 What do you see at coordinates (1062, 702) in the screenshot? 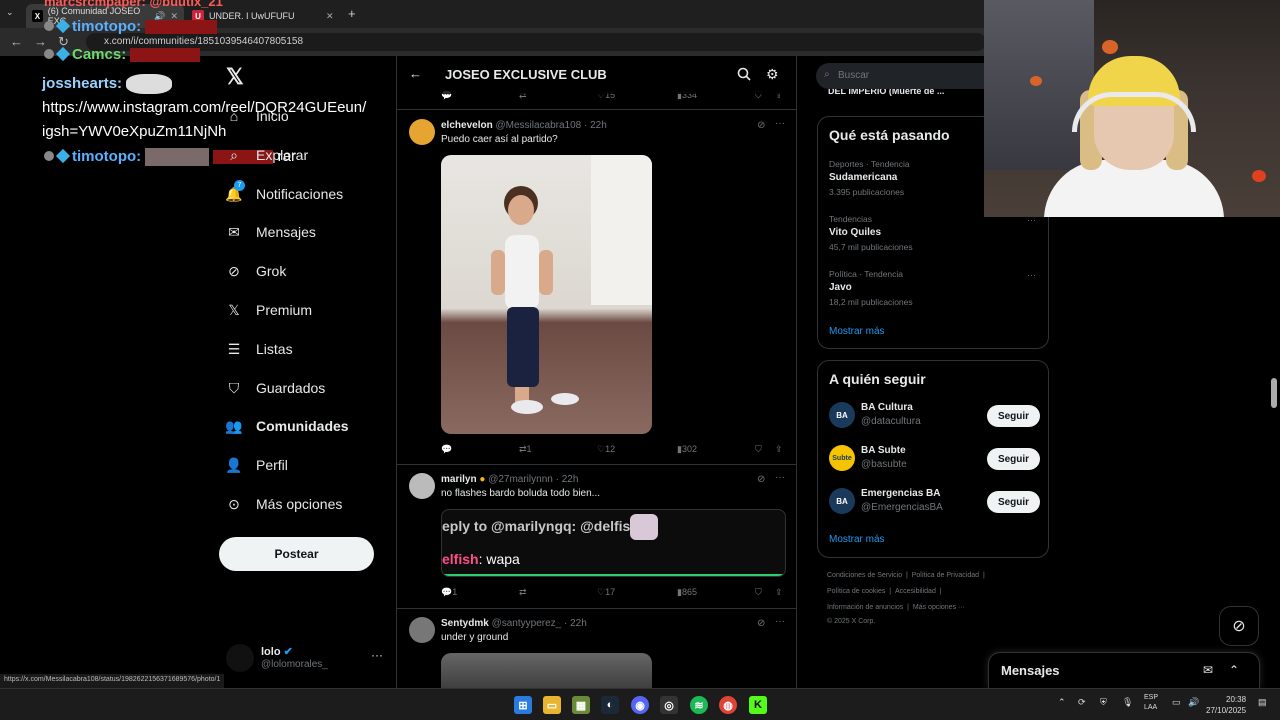
I see `tray-chevron-icon: ⌃` at bounding box center [1062, 702].